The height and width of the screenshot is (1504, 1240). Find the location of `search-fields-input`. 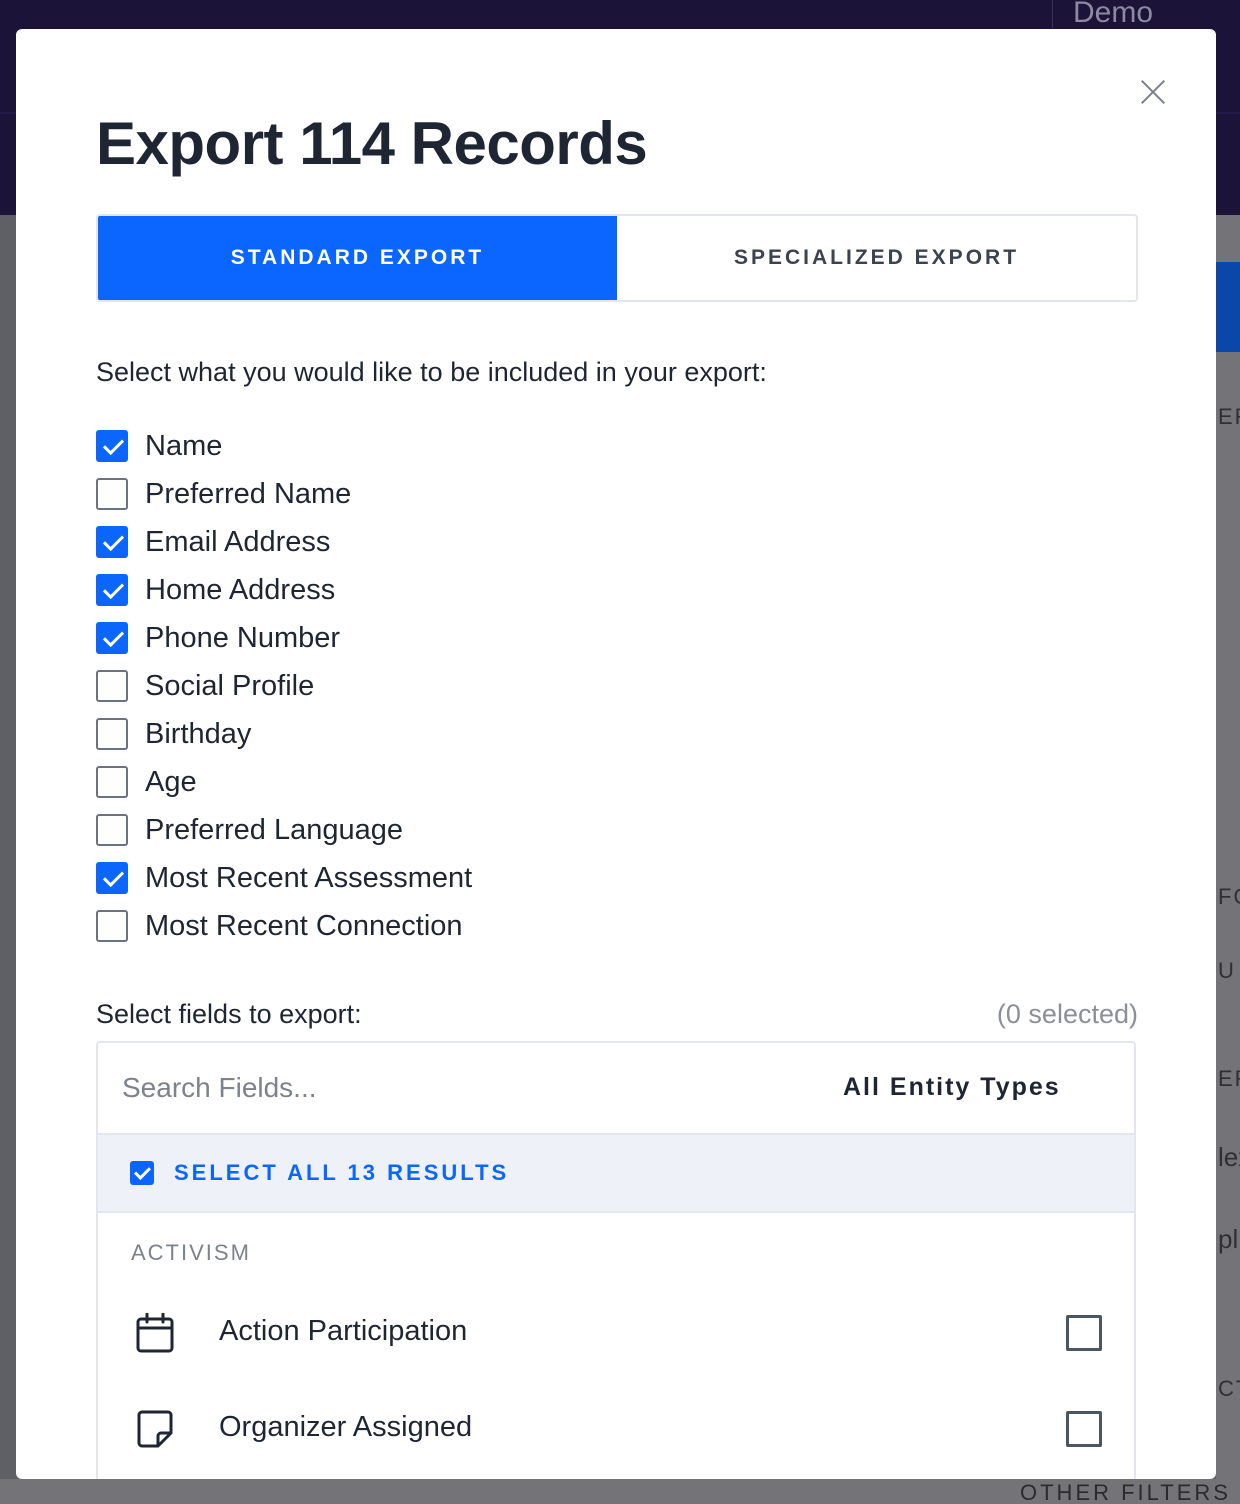

search-fields-input is located at coordinates (432, 1088).